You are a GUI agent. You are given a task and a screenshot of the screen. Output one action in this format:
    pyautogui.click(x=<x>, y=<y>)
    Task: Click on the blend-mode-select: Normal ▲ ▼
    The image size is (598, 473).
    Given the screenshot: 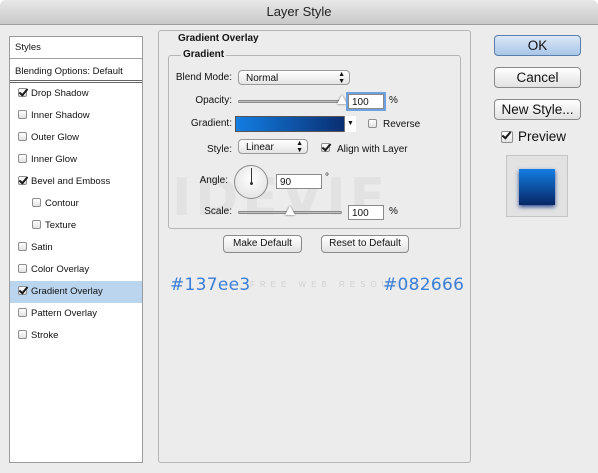 What is the action you would take?
    pyautogui.click(x=294, y=77)
    